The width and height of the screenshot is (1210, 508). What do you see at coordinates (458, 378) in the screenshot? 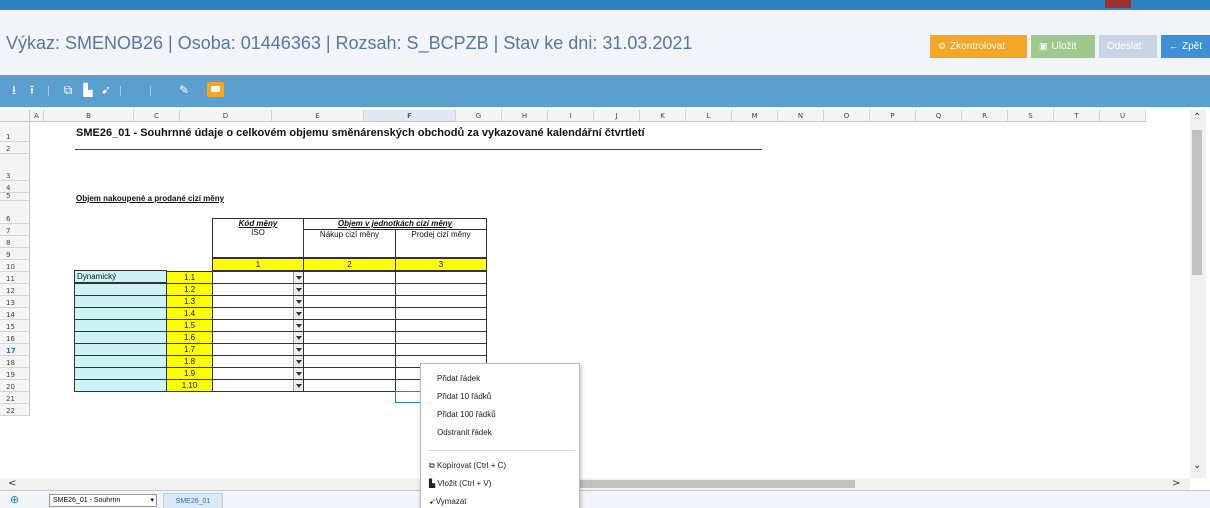
I see `menu-add-row: Přidat řádek` at bounding box center [458, 378].